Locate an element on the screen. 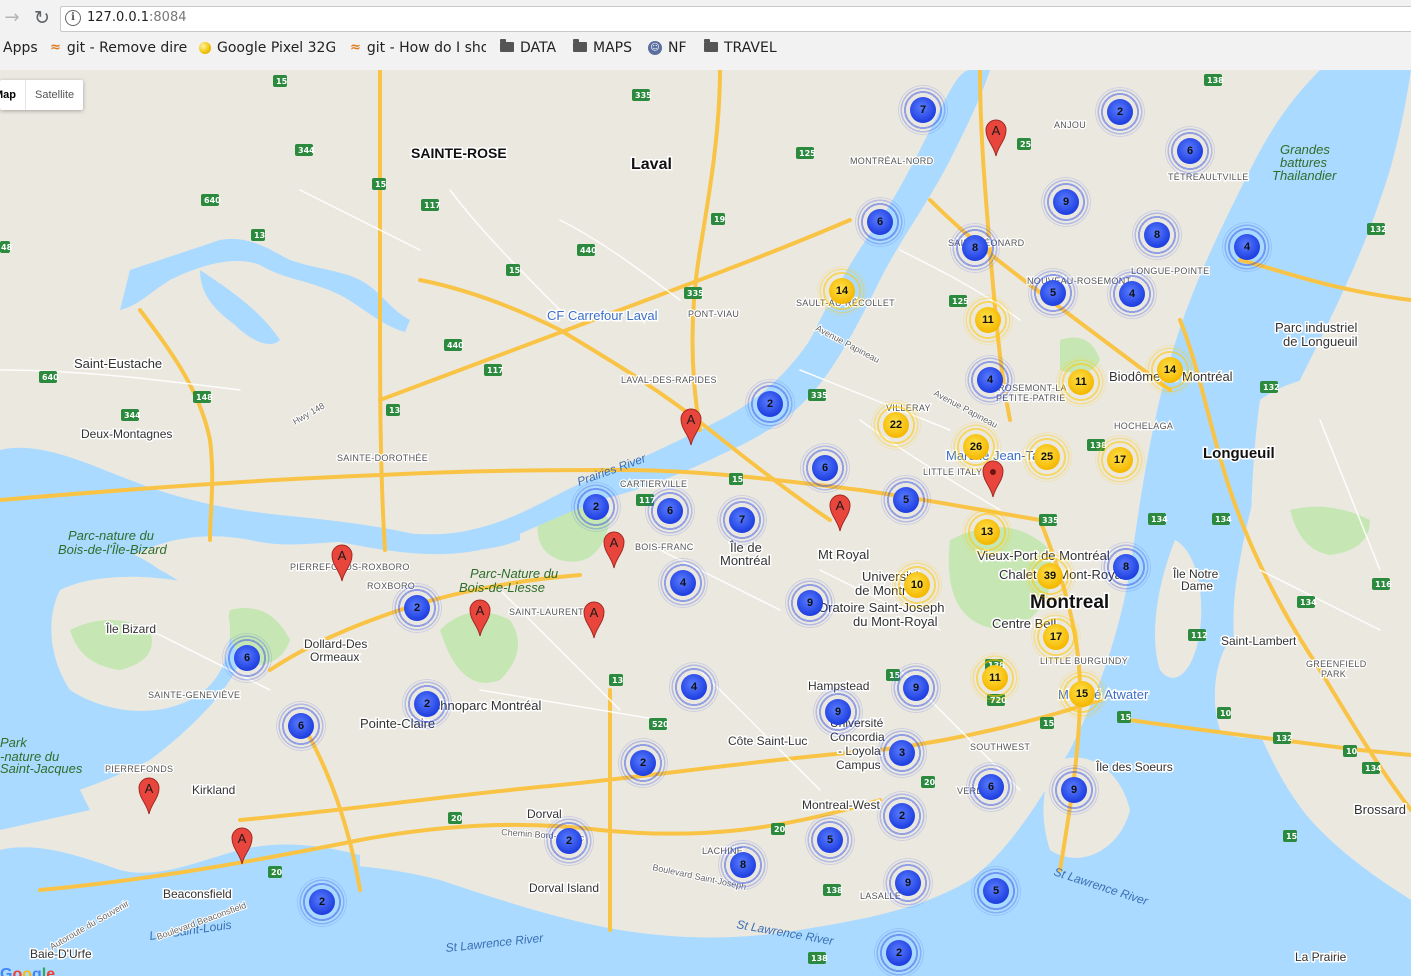  label-concordia-3: - Loyola is located at coordinates (859, 751).